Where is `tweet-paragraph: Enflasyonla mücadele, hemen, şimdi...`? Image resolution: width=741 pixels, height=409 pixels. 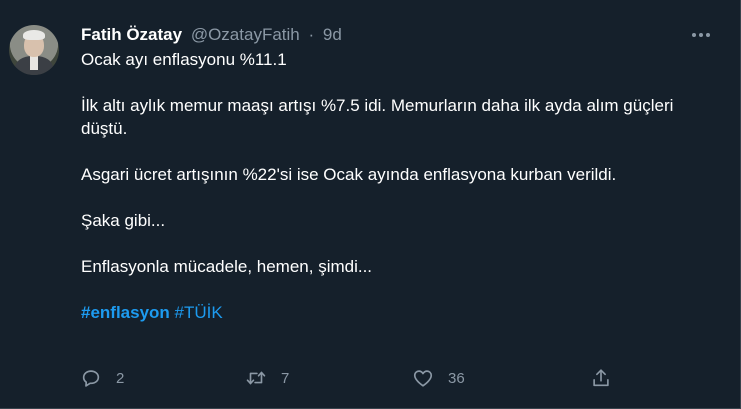 tweet-paragraph: Enflasyonla mücadele, hemen, şimdi... is located at coordinates (227, 266).